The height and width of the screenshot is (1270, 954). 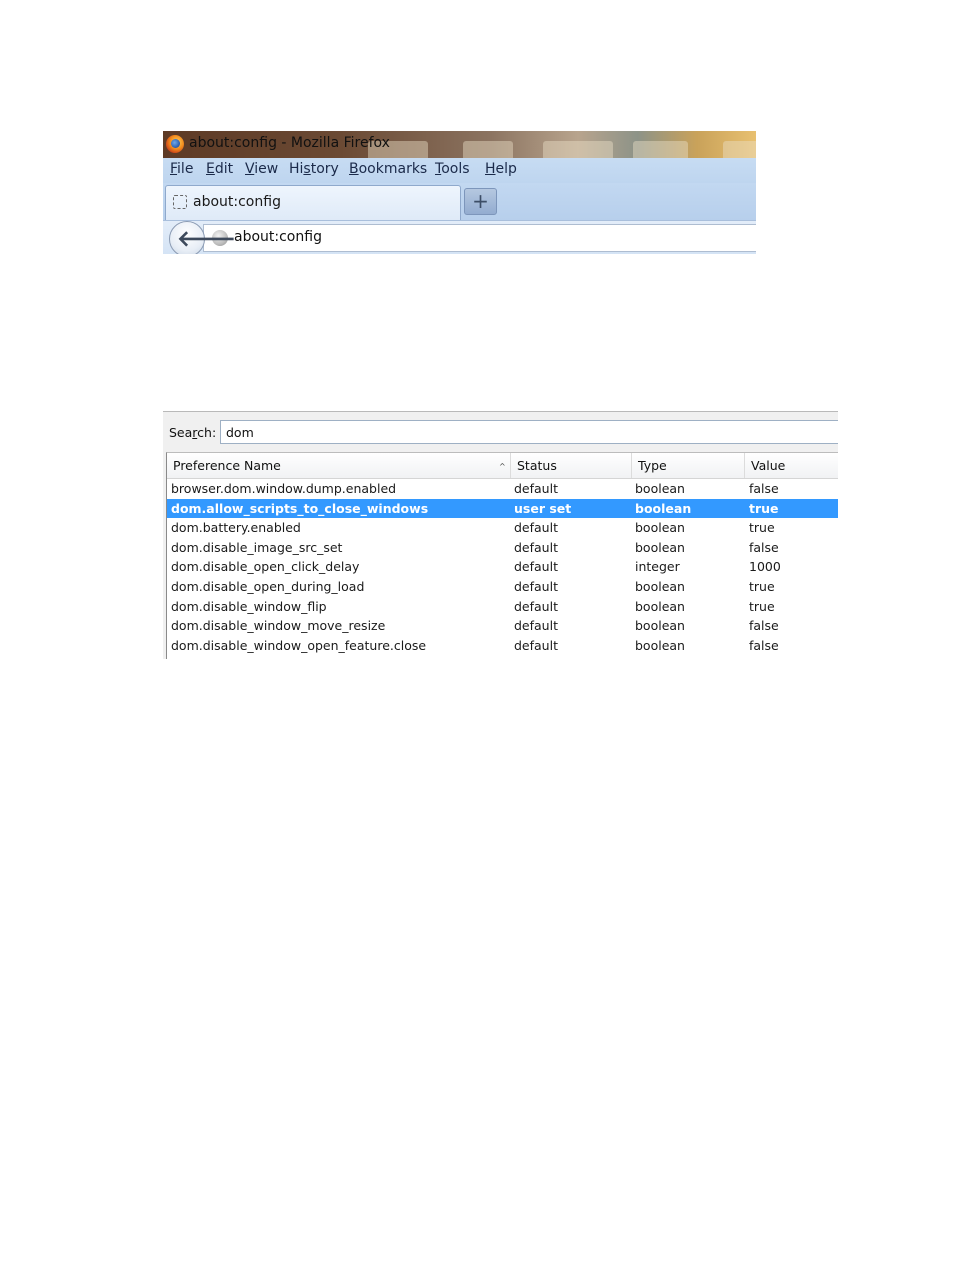 I want to click on firefox-logo-icon, so click(x=175, y=144).